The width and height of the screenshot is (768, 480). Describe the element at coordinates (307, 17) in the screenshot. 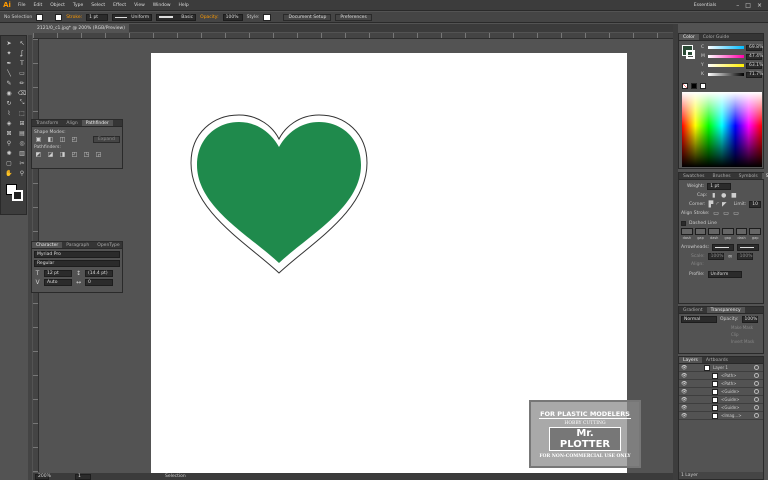

I see `document-setup-button: Document Setup` at that location.